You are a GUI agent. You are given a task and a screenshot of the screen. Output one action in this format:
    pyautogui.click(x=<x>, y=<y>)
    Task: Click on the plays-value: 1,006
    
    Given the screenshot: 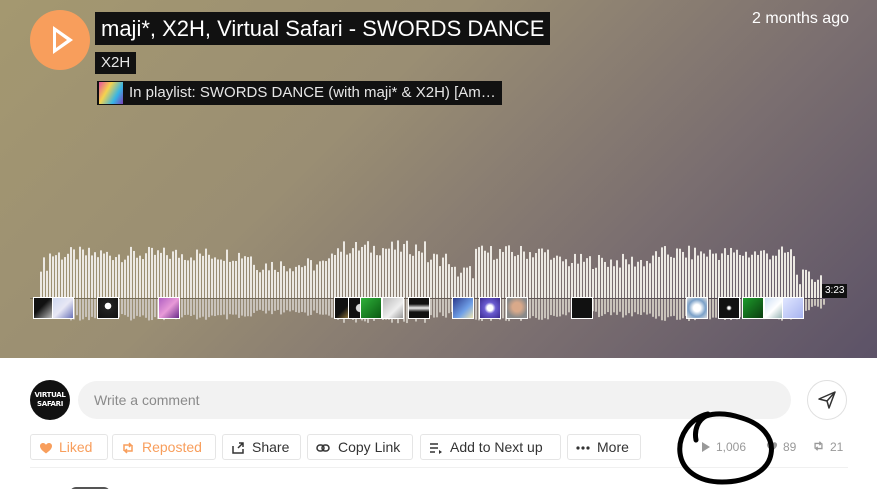 What is the action you would take?
    pyautogui.click(x=731, y=447)
    